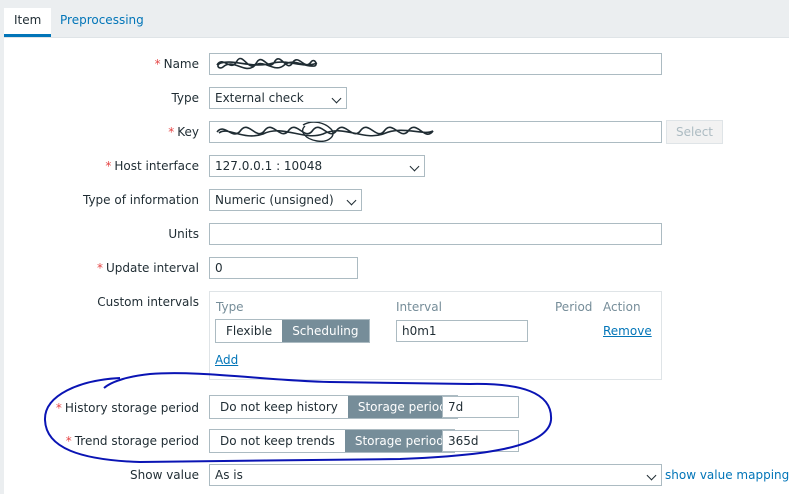  What do you see at coordinates (259, 98) in the screenshot?
I see `type-value: External check` at bounding box center [259, 98].